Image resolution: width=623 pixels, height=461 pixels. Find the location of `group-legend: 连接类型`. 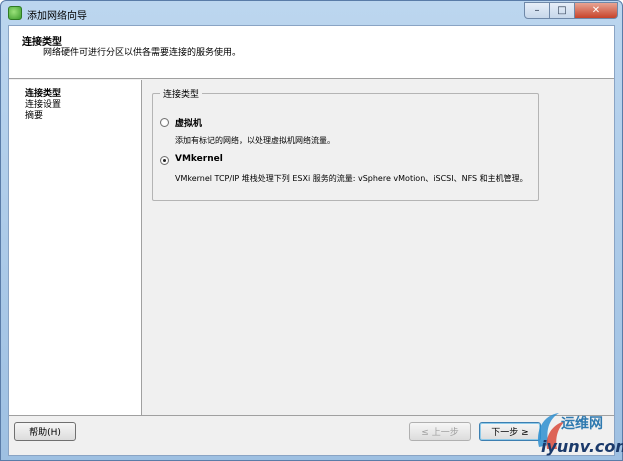

group-legend: 连接类型 is located at coordinates (181, 93).